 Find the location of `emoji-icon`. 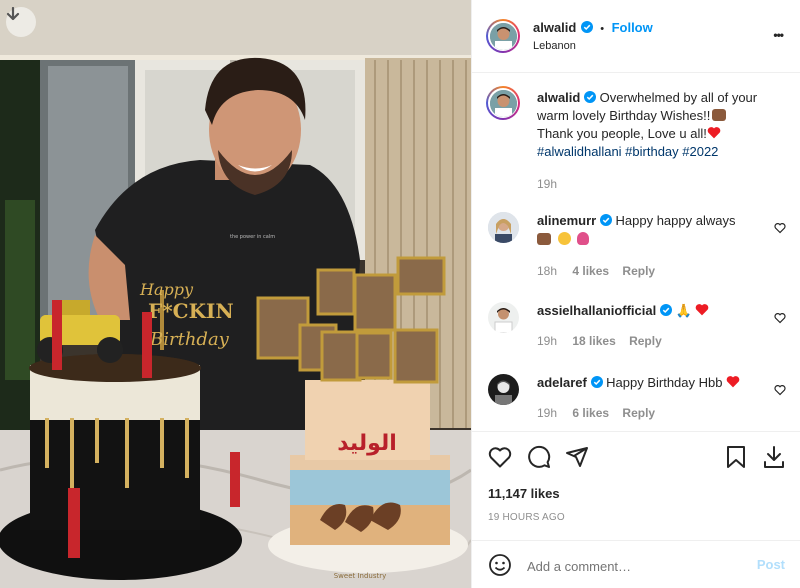

emoji-icon is located at coordinates (500, 567).